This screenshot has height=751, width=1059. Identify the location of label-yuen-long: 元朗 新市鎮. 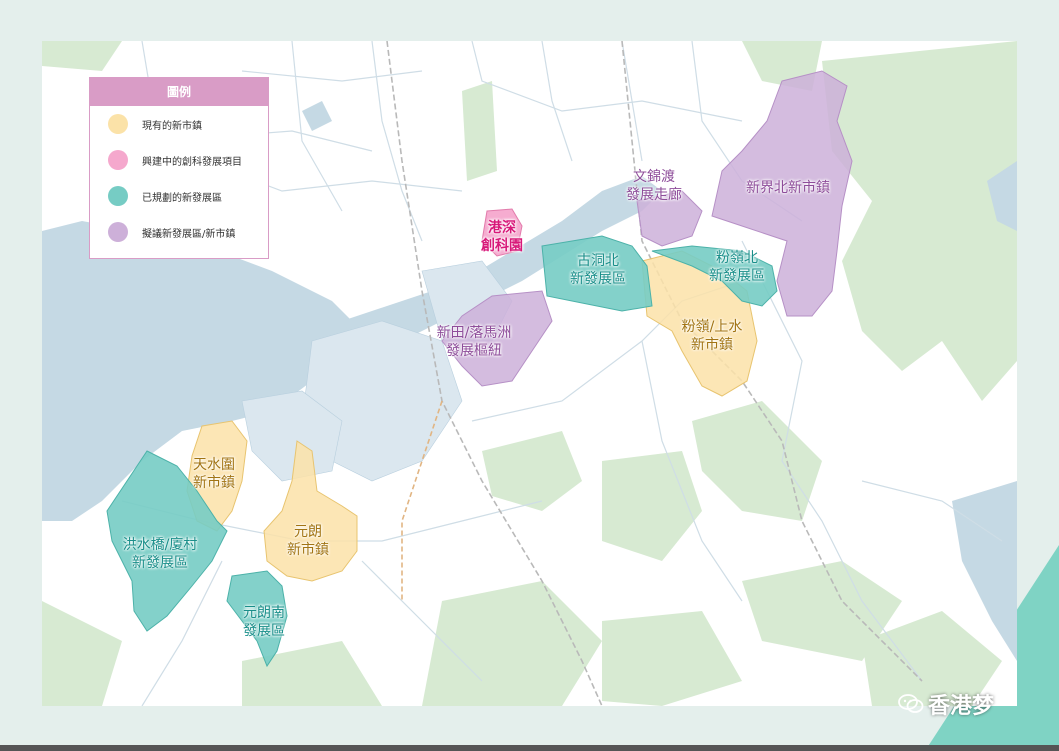
(308, 541).